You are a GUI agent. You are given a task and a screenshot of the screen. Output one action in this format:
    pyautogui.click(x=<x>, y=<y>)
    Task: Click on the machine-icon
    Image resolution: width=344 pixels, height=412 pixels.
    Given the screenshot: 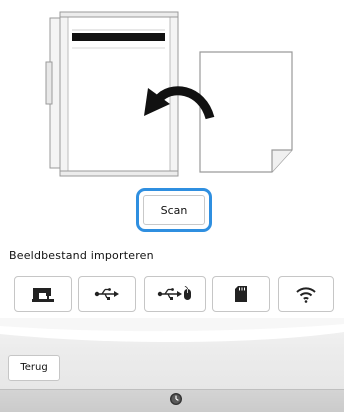 What is the action you would take?
    pyautogui.click(x=43, y=295)
    